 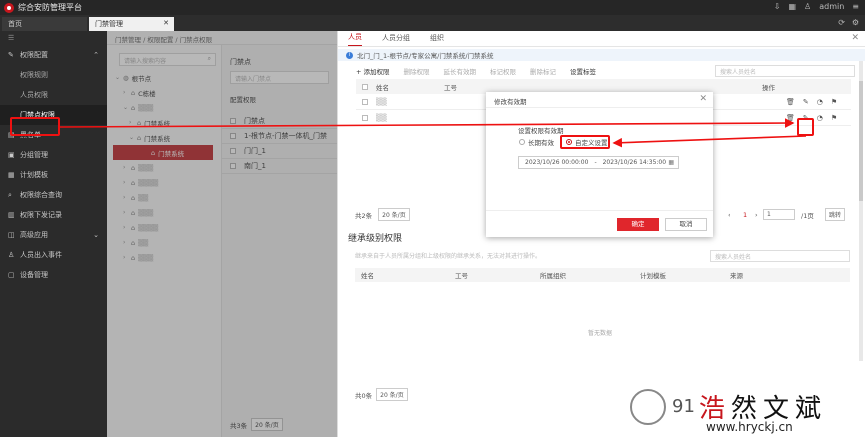 I want to click on watermark-number: 91, so click(x=683, y=406).